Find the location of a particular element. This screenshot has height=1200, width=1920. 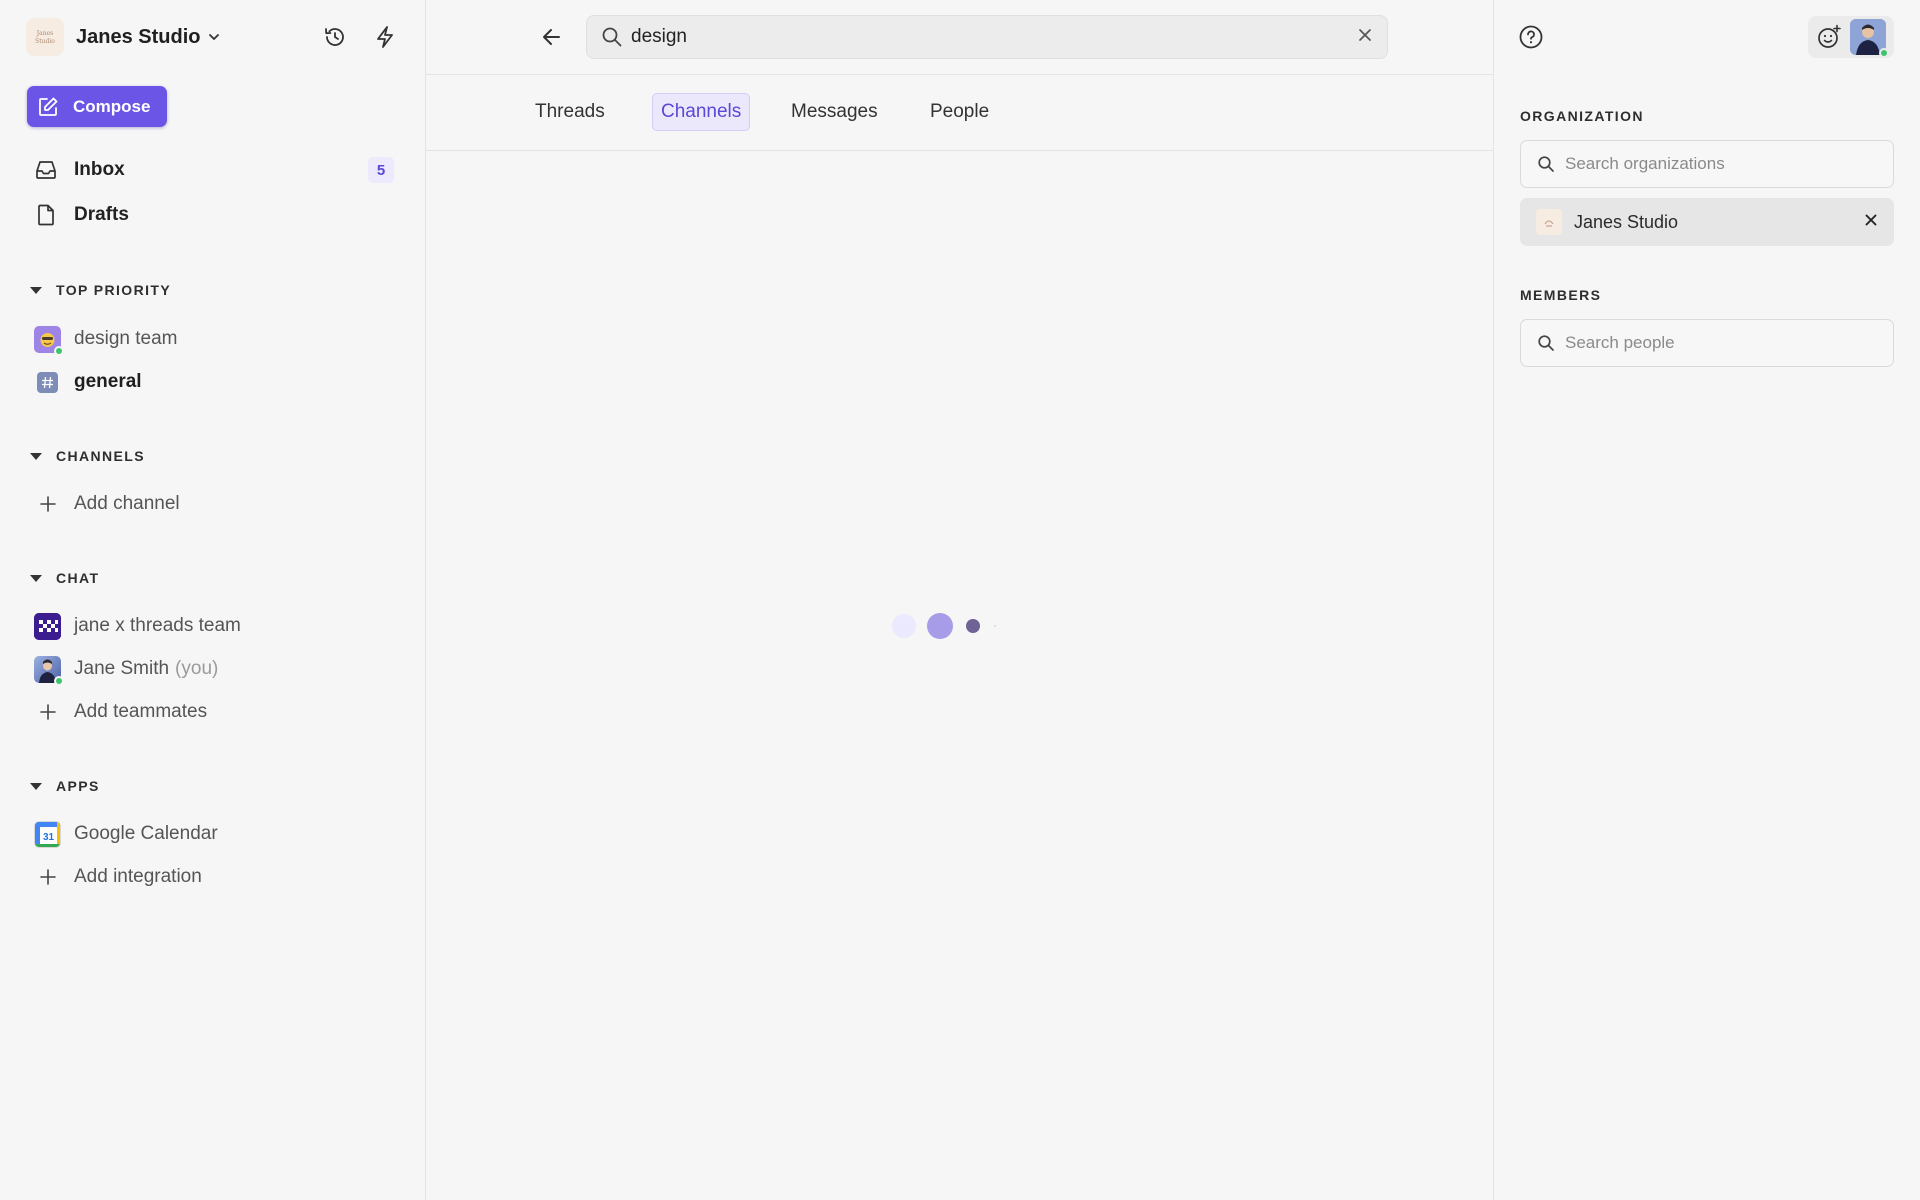

organization-search-input is located at coordinates (1721, 164).